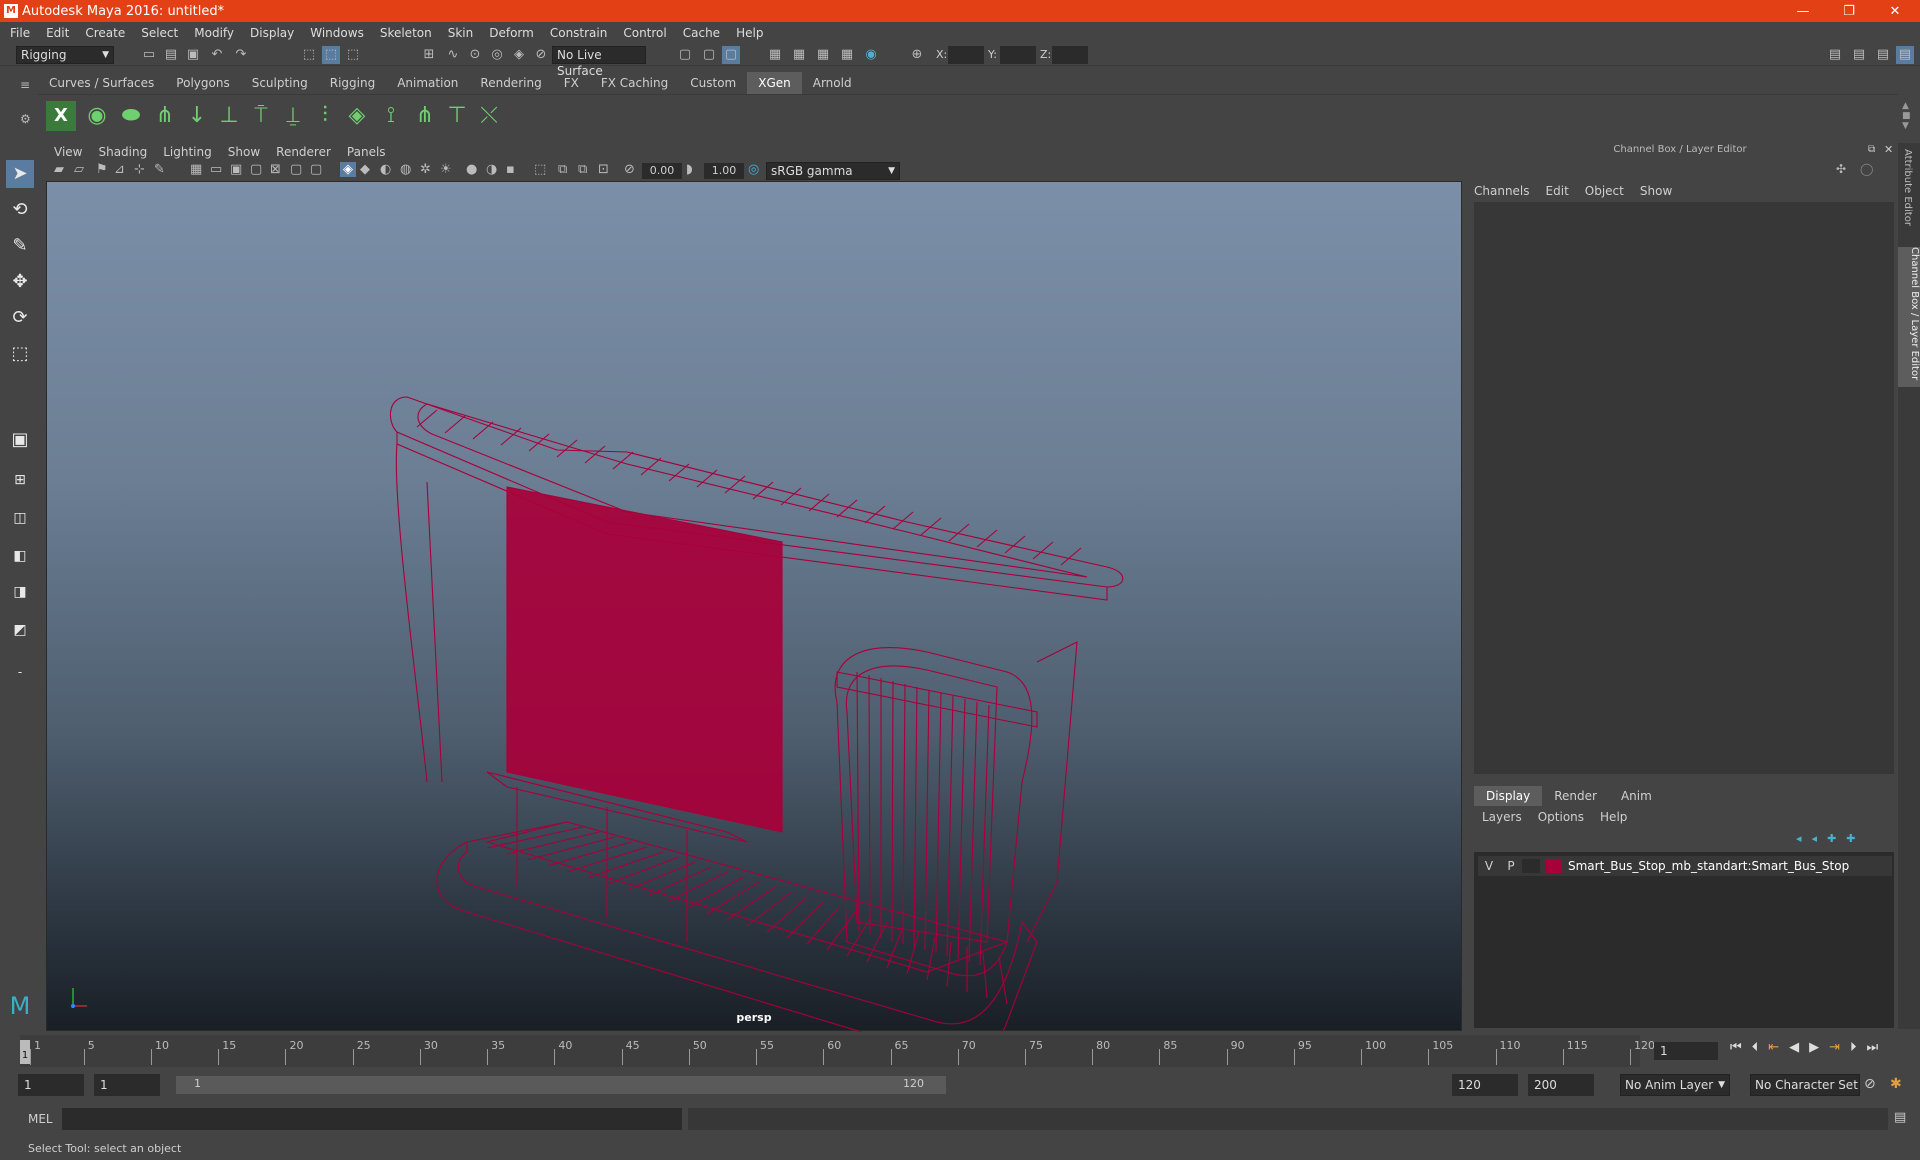 The height and width of the screenshot is (1160, 1920). I want to click on current-frame-field: 1, so click(1686, 1051).